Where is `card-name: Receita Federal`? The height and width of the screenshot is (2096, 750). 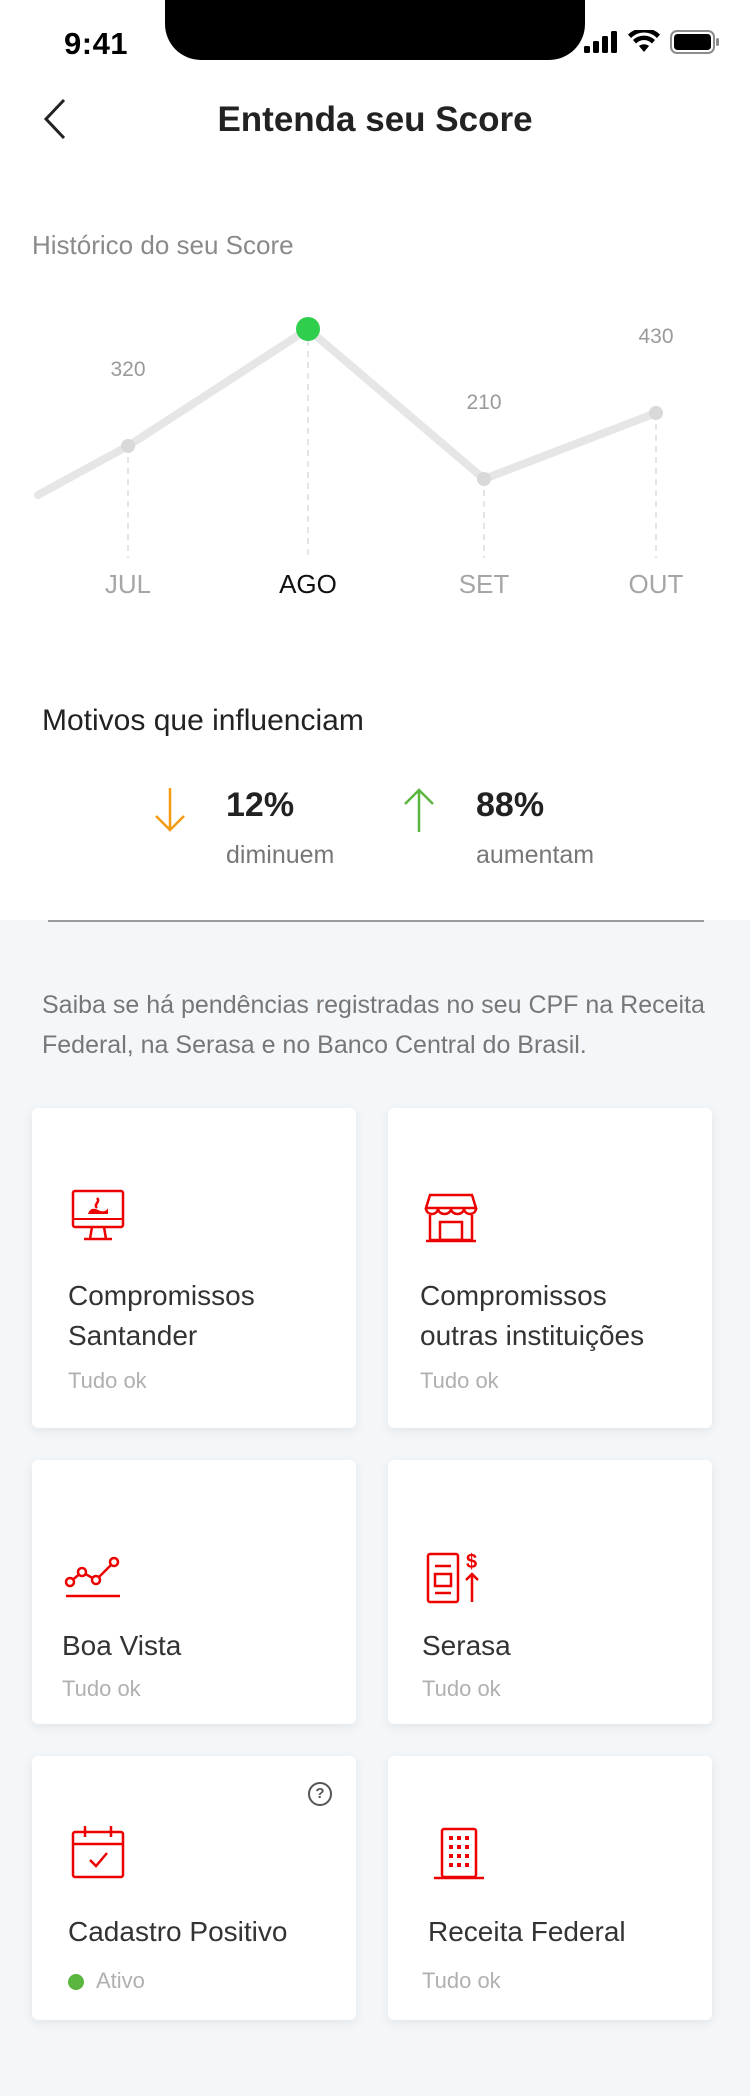
card-name: Receita Federal is located at coordinates (527, 1931).